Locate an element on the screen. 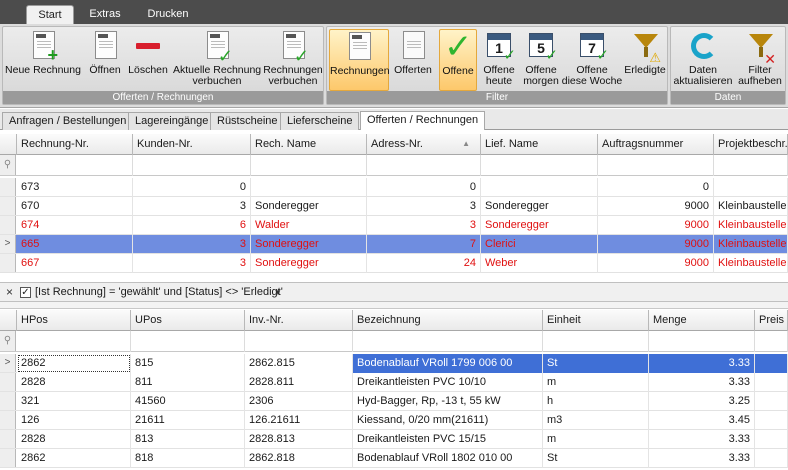 The width and height of the screenshot is (788, 470). cell-inv-nr: 2828.811 is located at coordinates (299, 382).